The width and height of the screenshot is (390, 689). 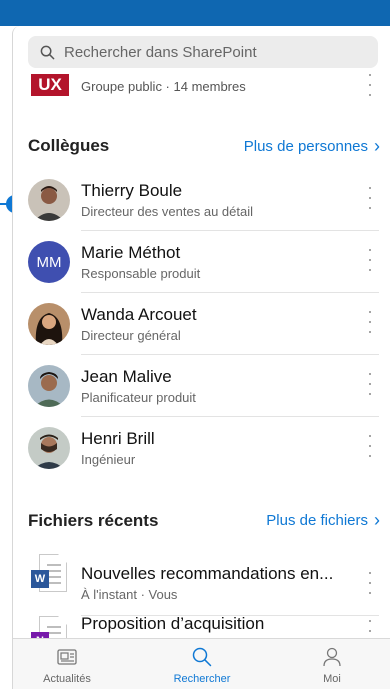 I want to click on person-icon, so click(x=332, y=657).